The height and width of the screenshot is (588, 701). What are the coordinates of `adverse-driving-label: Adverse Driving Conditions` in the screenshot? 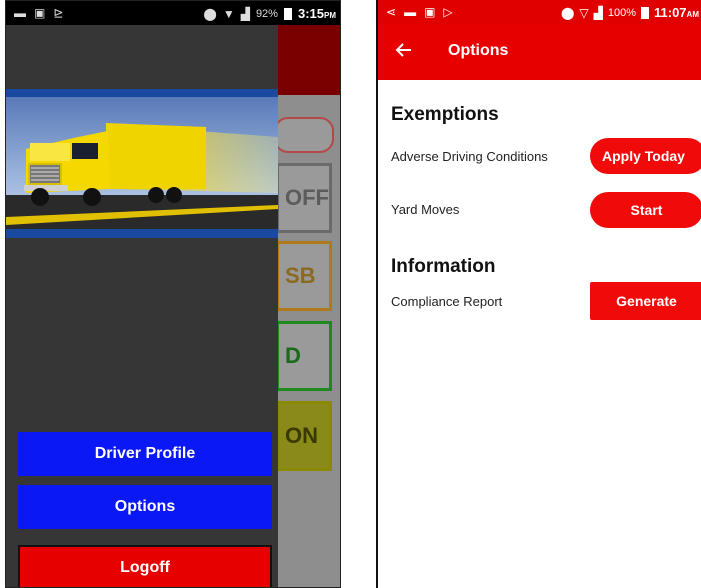 It's located at (469, 156).